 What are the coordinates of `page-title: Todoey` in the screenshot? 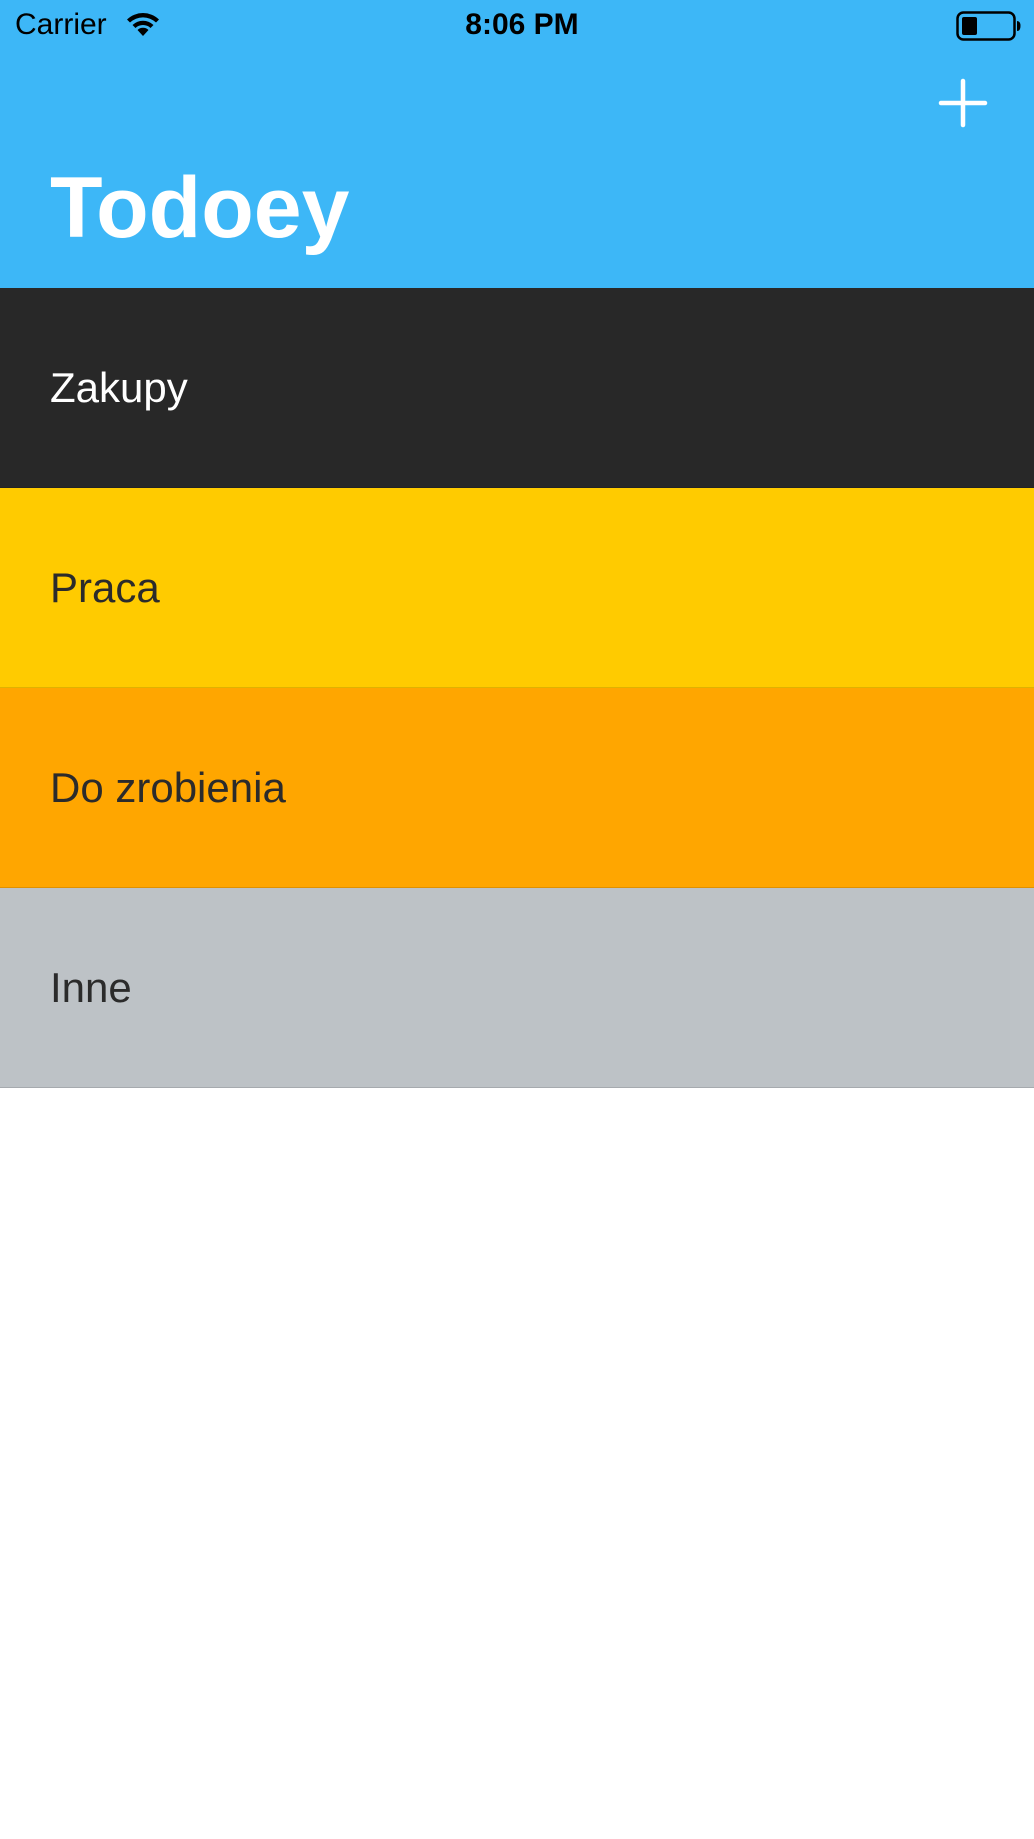 It's located at (200, 208).